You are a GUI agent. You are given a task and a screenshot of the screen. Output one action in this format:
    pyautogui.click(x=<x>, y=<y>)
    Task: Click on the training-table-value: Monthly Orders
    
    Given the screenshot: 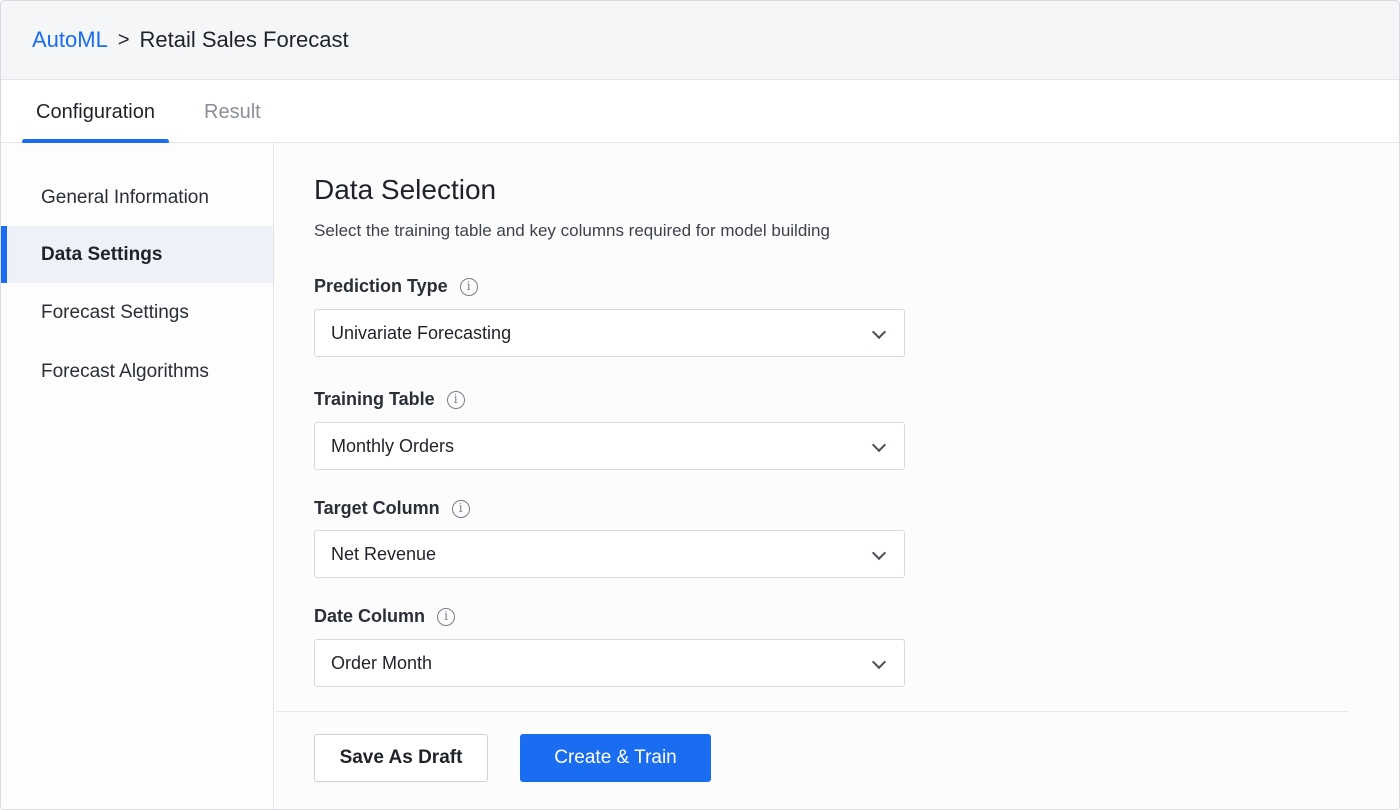 What is the action you would take?
    pyautogui.click(x=393, y=446)
    